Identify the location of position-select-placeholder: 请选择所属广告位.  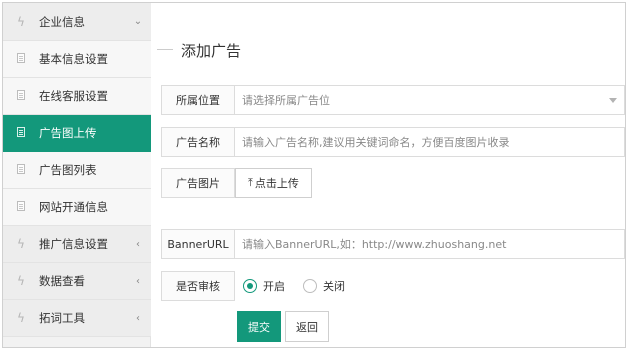
(286, 100).